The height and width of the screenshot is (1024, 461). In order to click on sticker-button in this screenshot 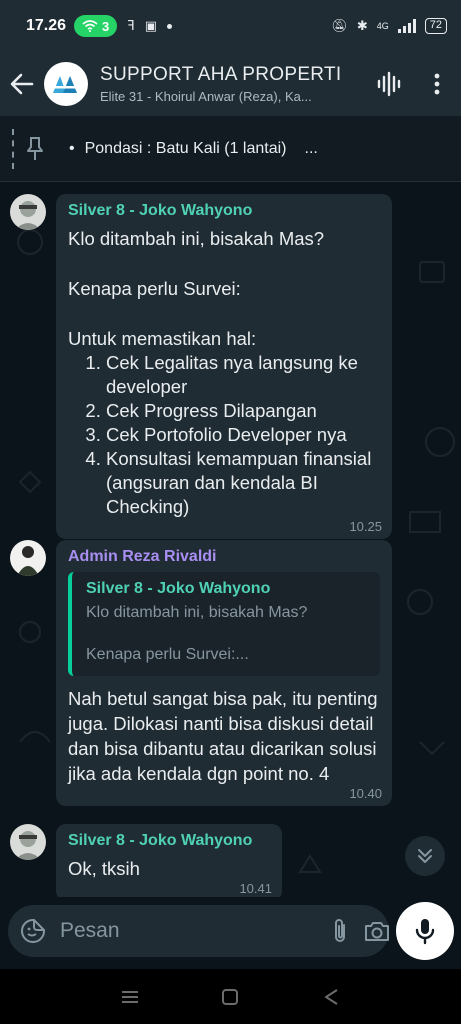, I will do `click(33, 931)`.